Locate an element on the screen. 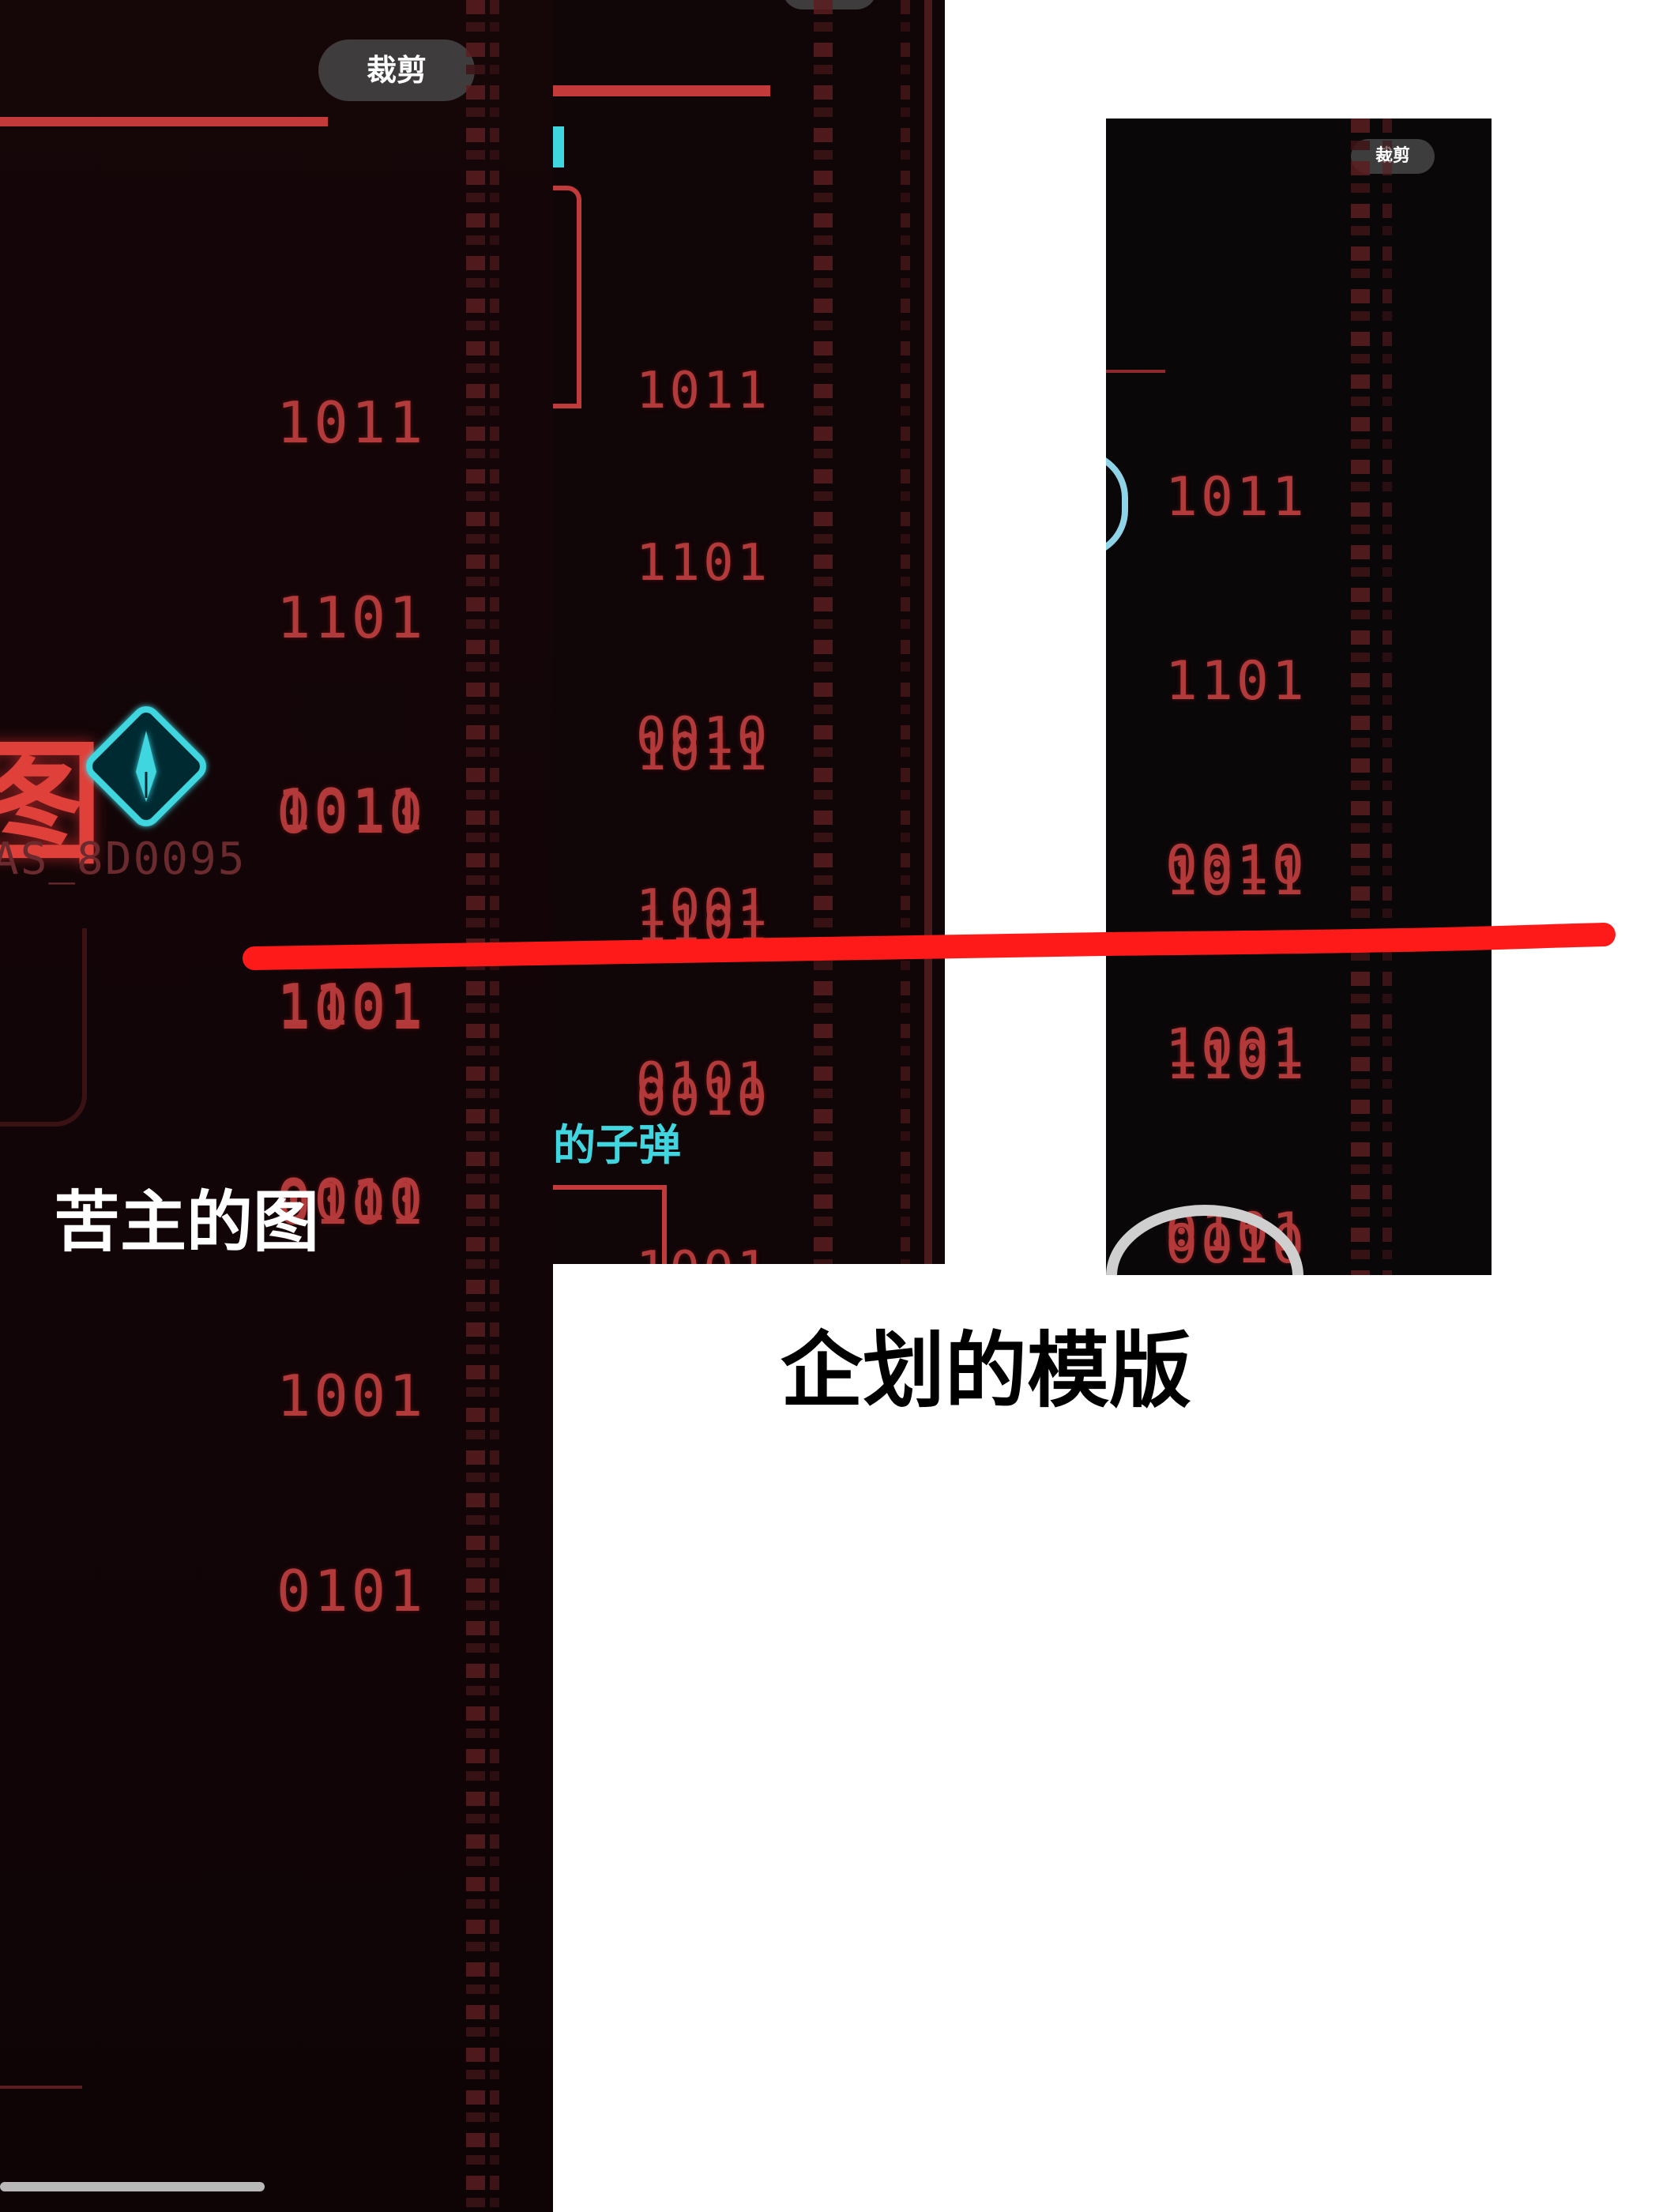  red-bracket is located at coordinates (567, 297).